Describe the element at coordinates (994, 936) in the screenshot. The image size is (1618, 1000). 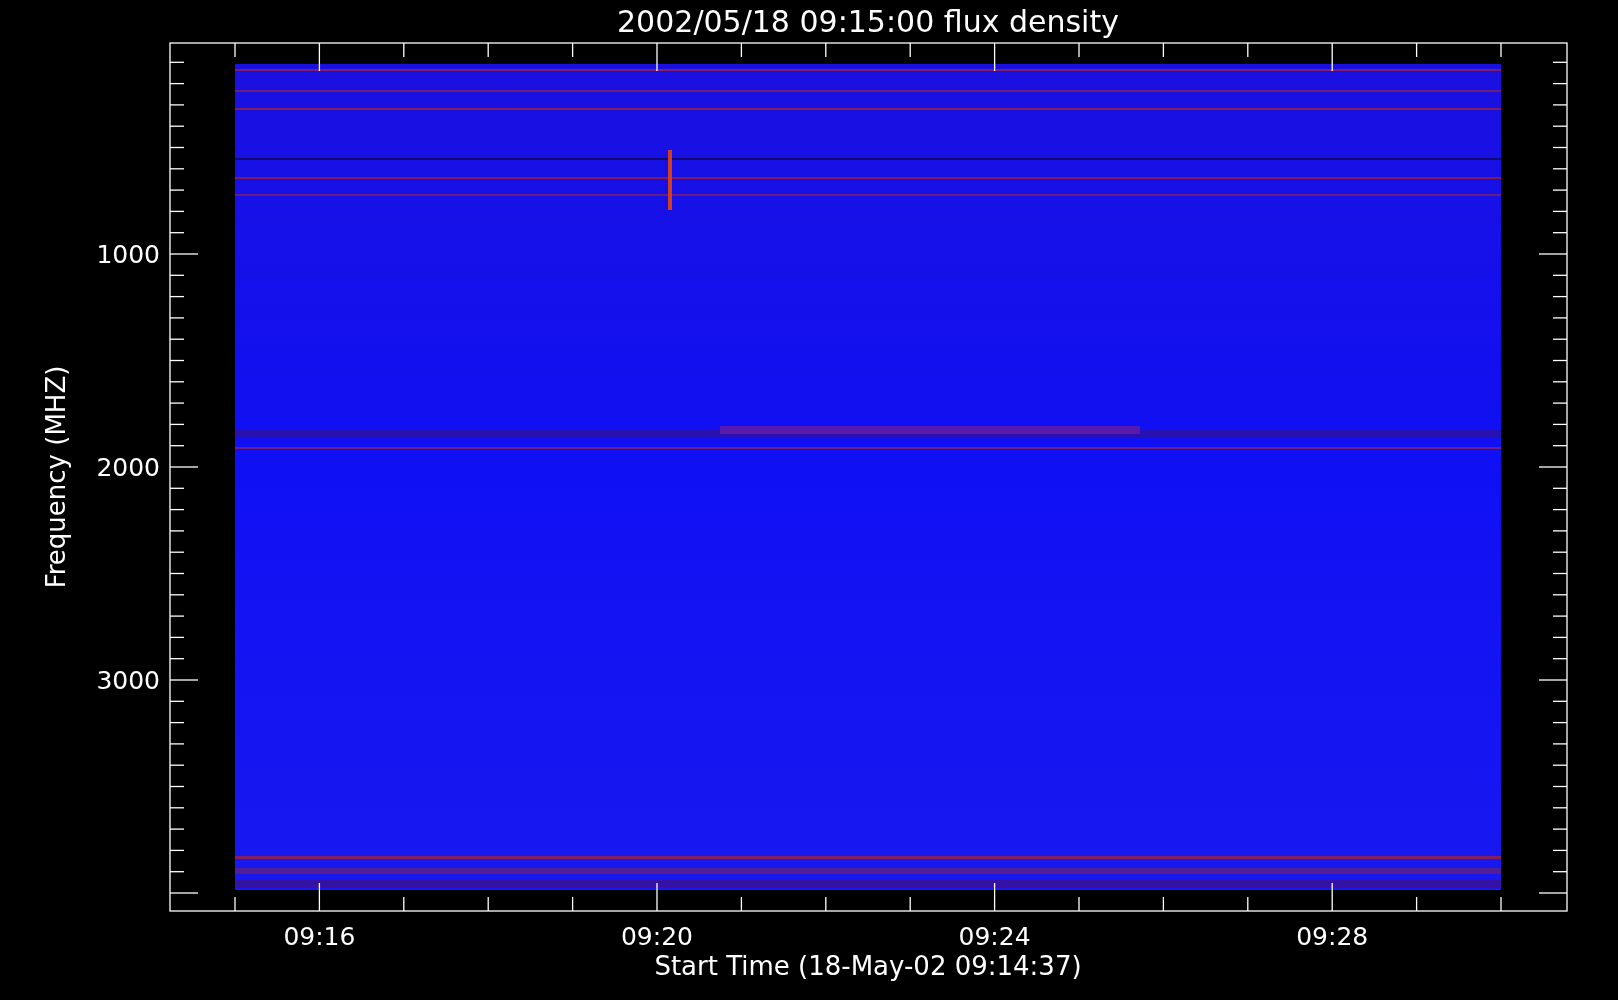
I see `x-tick-label: 09:24` at that location.